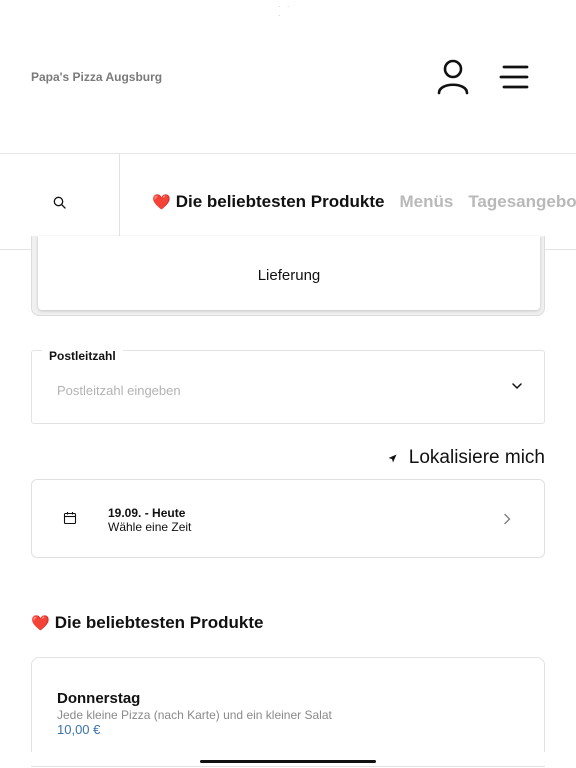 The width and height of the screenshot is (576, 768). What do you see at coordinates (288, 386) in the screenshot?
I see `postal-code-field: Postleitzahl Postleitzahl eingeben` at bounding box center [288, 386].